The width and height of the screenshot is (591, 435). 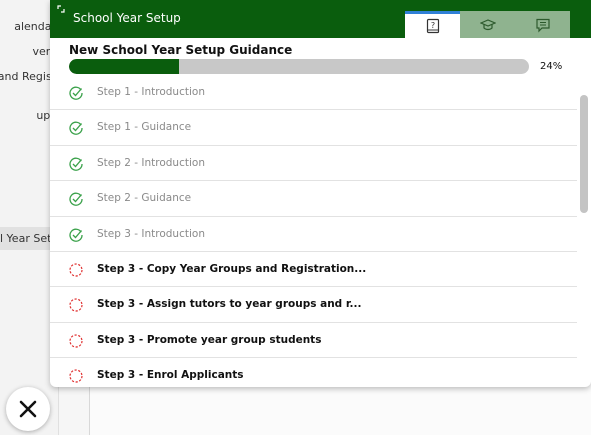 I want to click on sidebar-item: and Regist, so click(x=28, y=76).